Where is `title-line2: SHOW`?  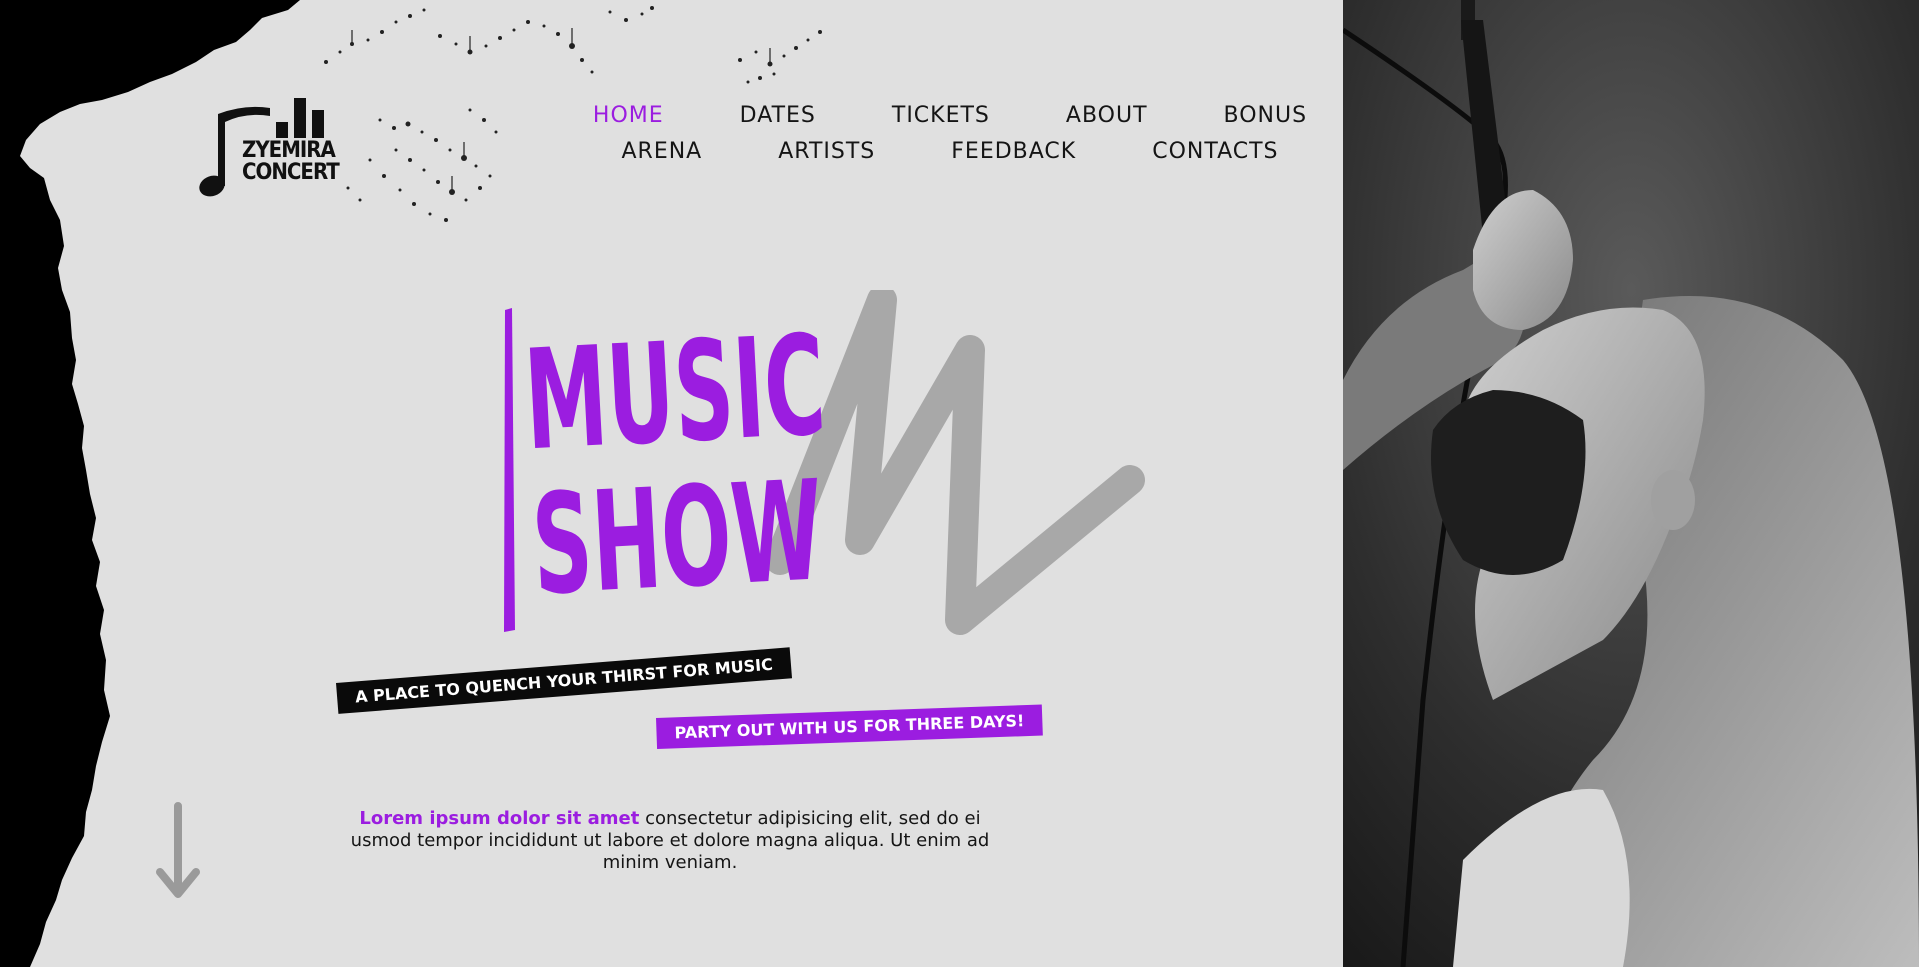 title-line2: SHOW is located at coordinates (677, 538).